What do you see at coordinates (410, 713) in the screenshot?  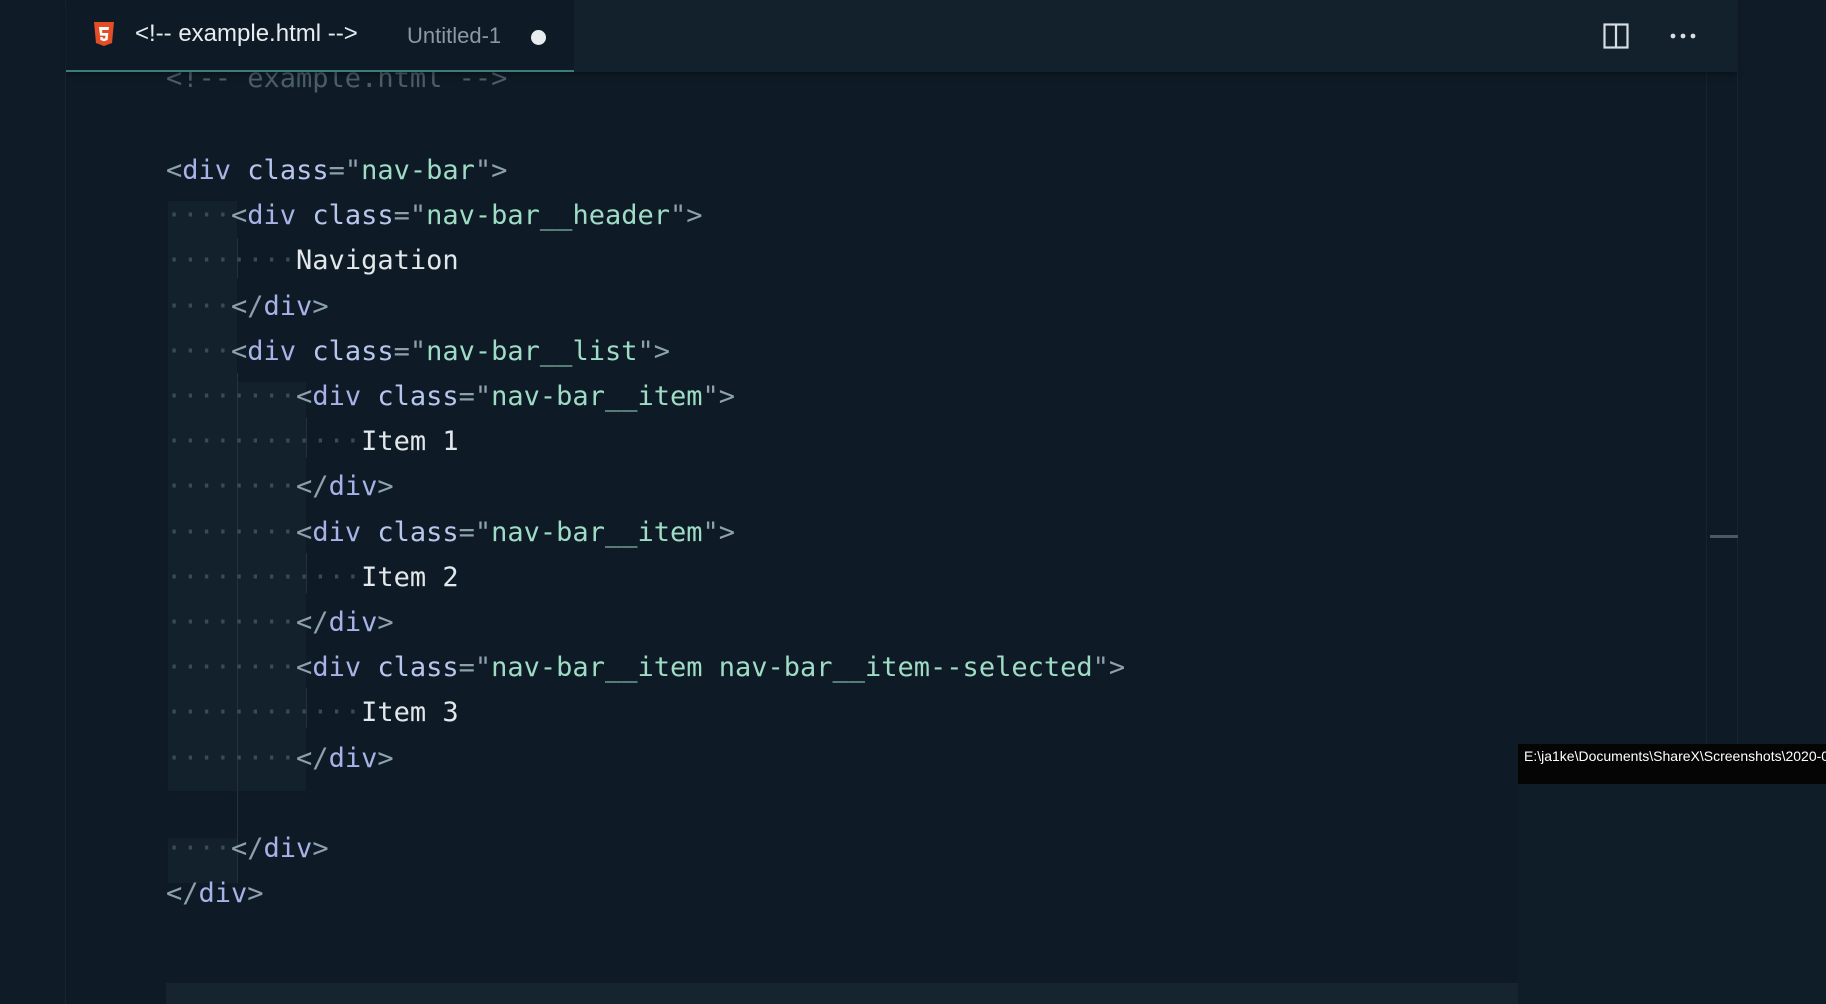 I see `text-content: Item 3` at bounding box center [410, 713].